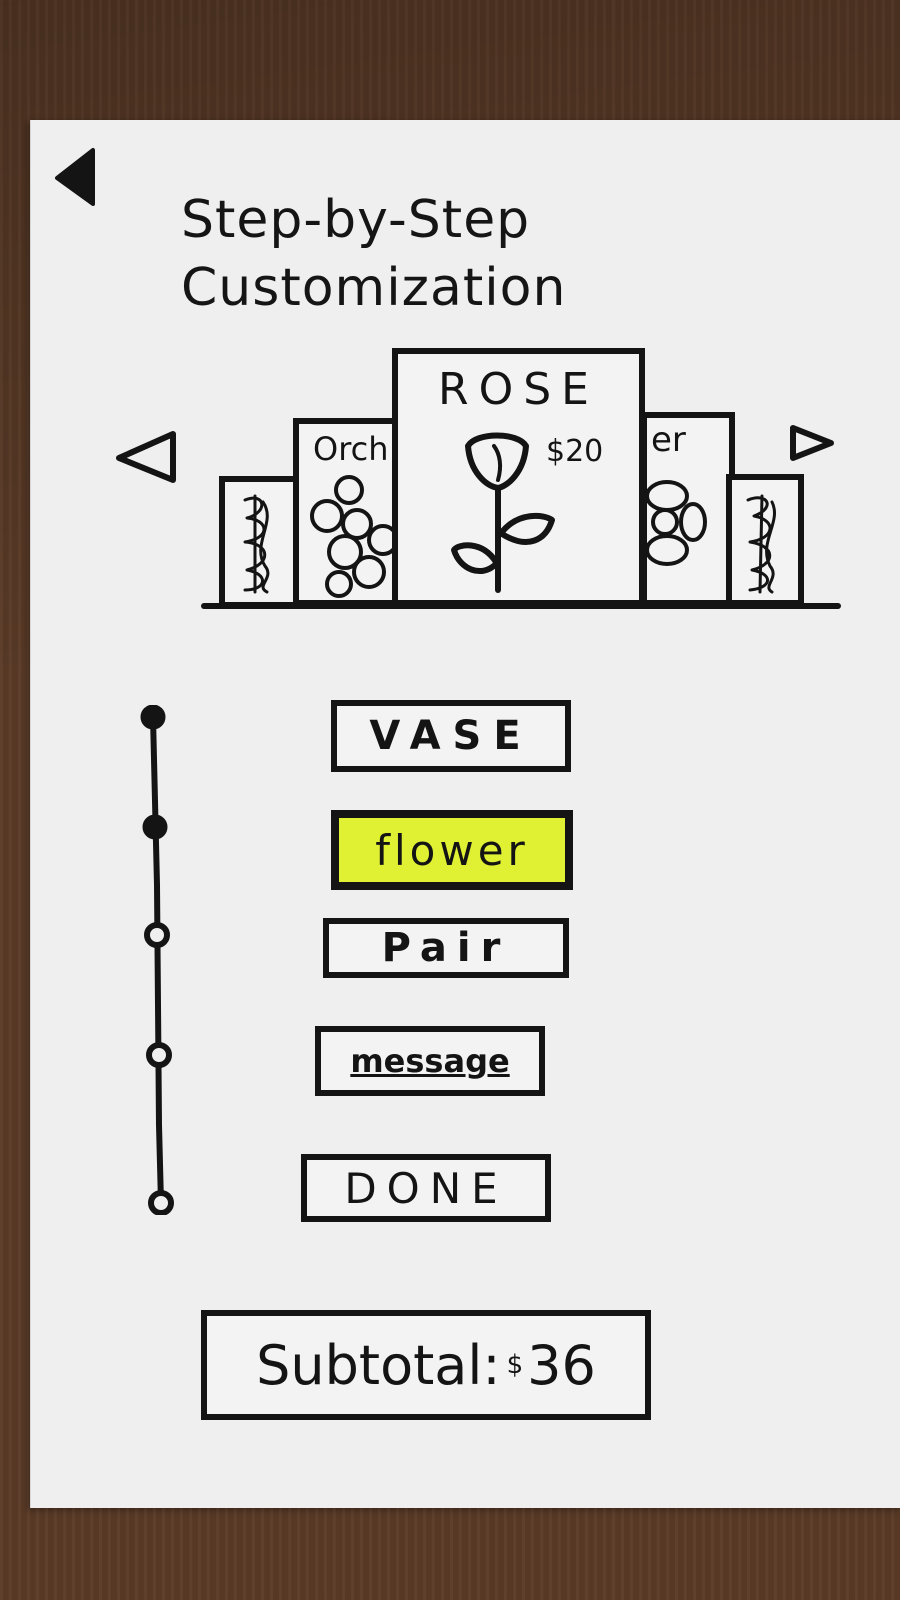 The image size is (900, 1600). I want to click on progress-stepper, so click(157, 960).